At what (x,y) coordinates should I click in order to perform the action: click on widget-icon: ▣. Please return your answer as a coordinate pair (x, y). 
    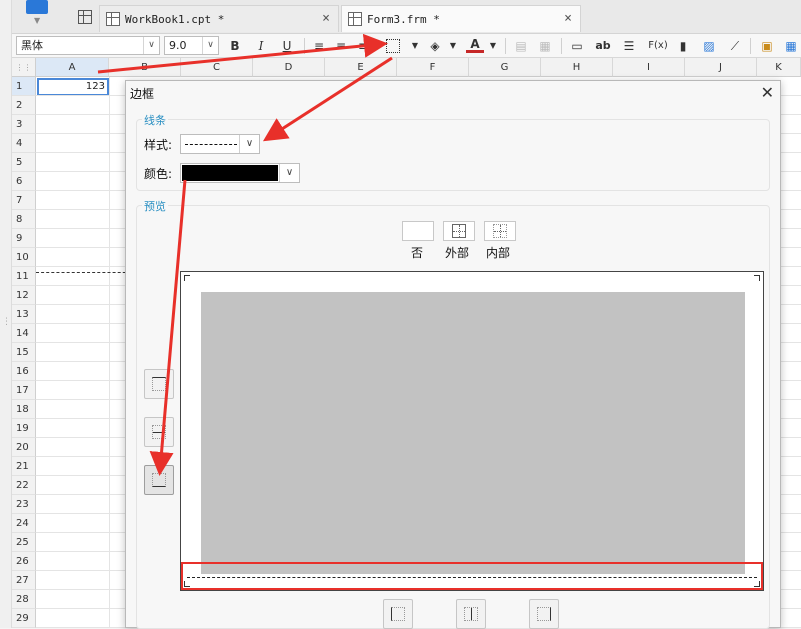
    Looking at the image, I should click on (767, 46).